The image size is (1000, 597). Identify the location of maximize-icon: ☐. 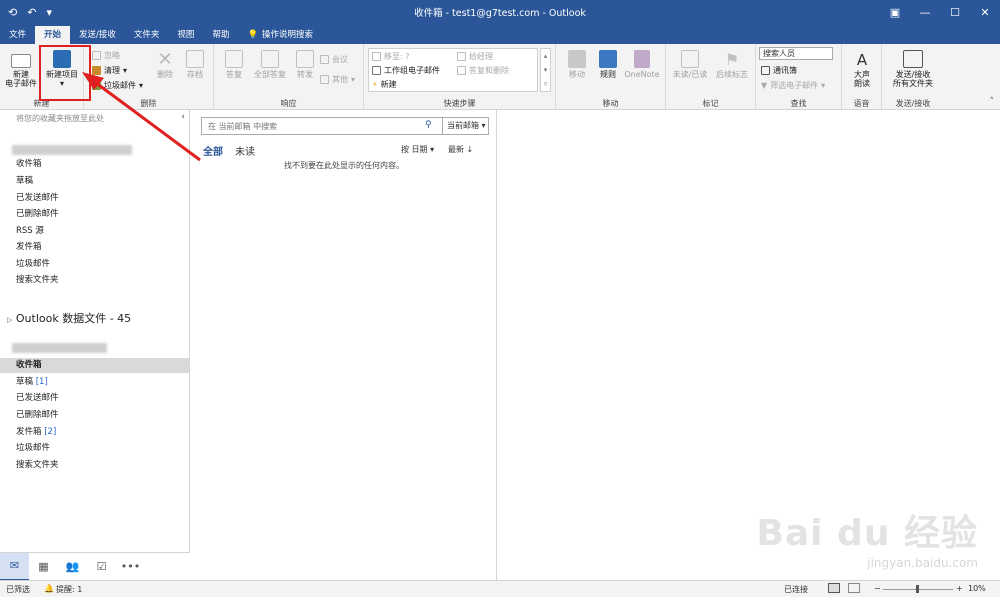
(955, 12).